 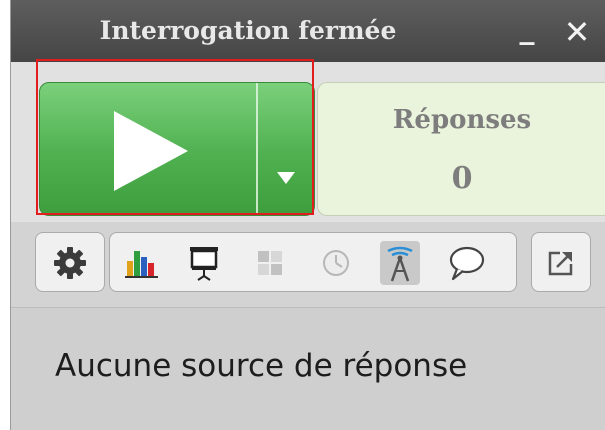 What do you see at coordinates (286, 149) in the screenshot?
I see `start-options-dropdown` at bounding box center [286, 149].